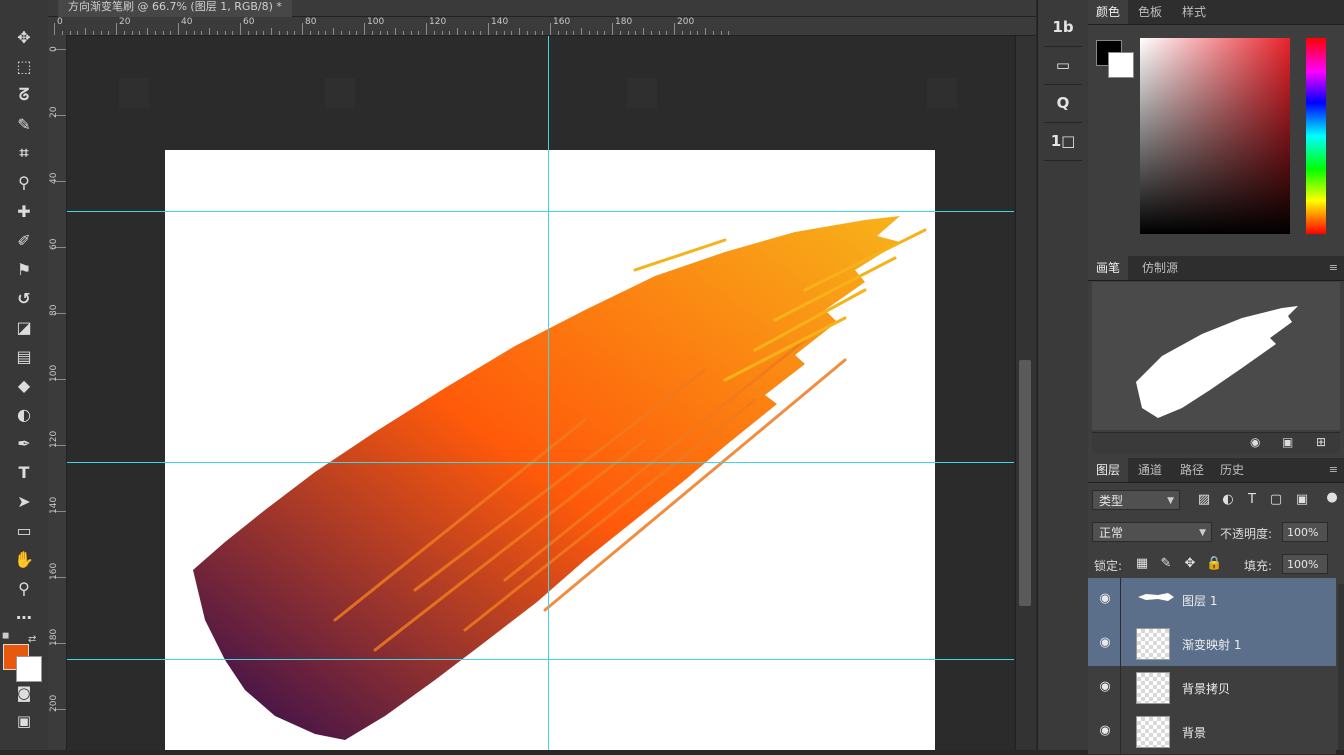 Image resolution: width=1344 pixels, height=755 pixels. Describe the element at coordinates (24, 153) in the screenshot. I see `crop-tool-icon: ⌗` at that location.